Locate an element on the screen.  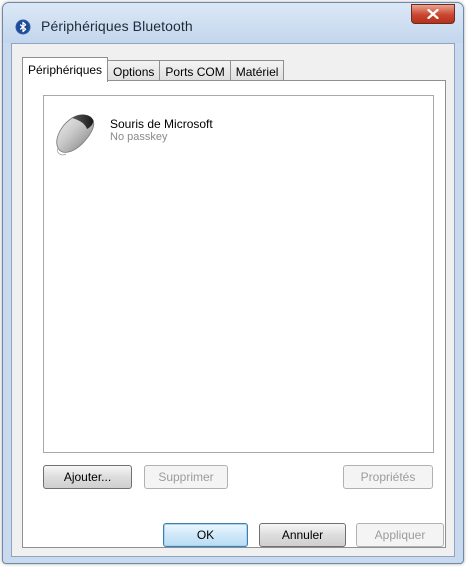
tab-ports-com: Ports COM is located at coordinates (195, 70).